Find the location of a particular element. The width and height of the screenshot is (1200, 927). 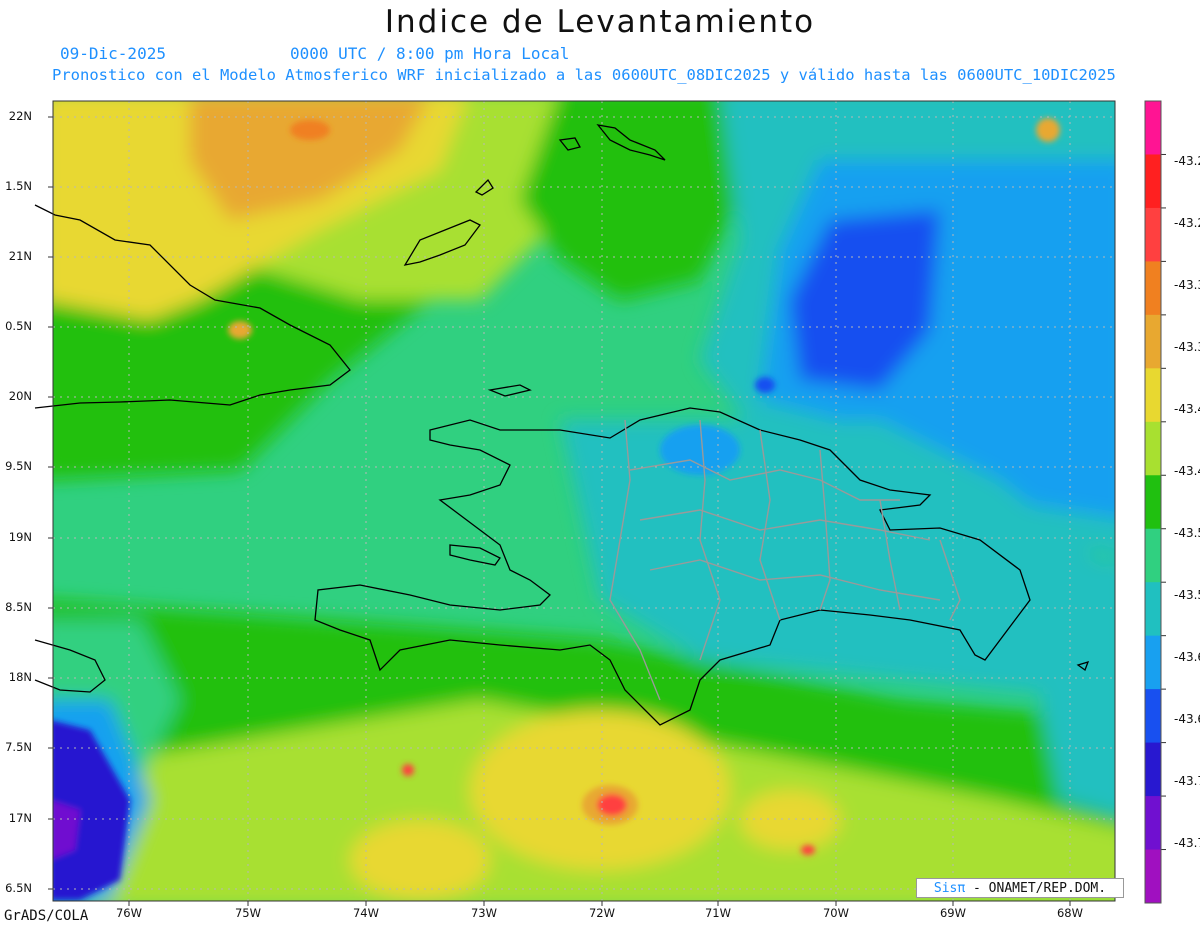

lat-label: 22N is located at coordinates (20, 116).